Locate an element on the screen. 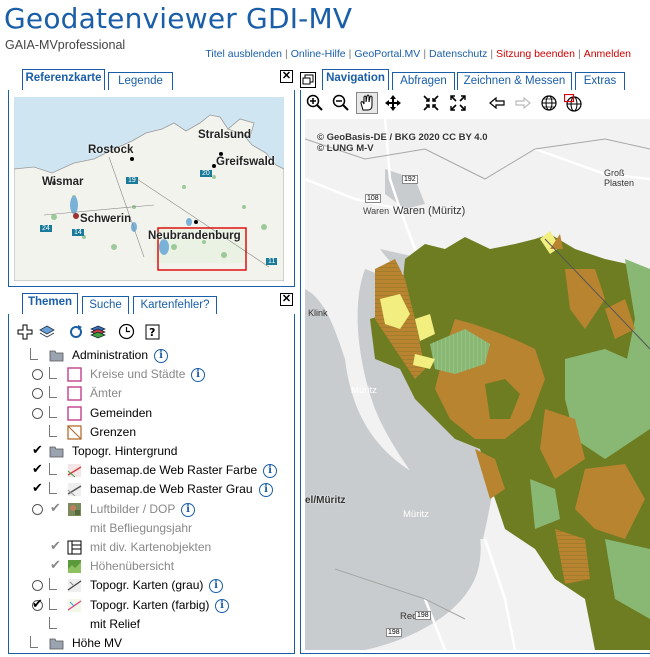 This screenshot has width=650, height=657. zoom-to-extent-icon is located at coordinates (431, 103).